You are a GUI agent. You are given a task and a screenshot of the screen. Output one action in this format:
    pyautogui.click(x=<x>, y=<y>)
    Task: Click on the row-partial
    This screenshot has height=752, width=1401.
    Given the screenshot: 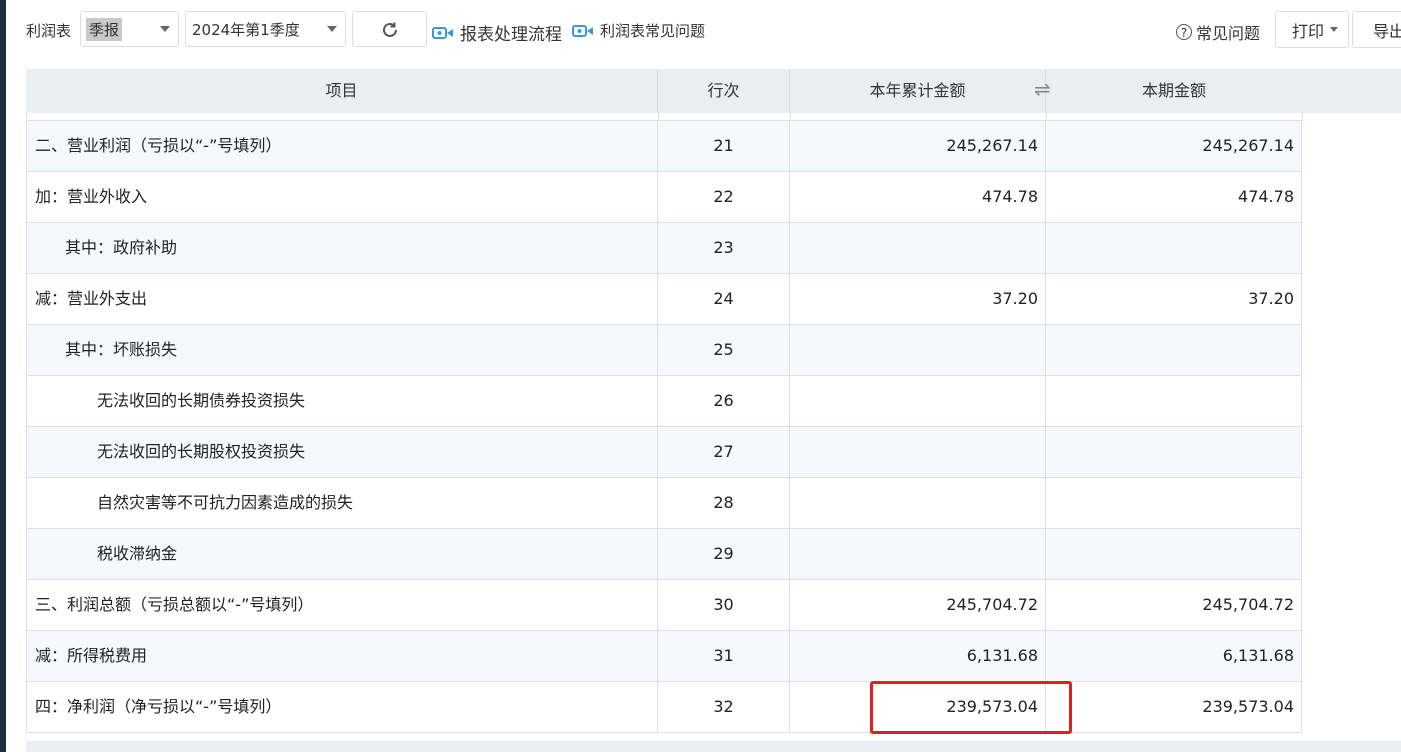 What is the action you would take?
    pyautogui.click(x=664, y=117)
    